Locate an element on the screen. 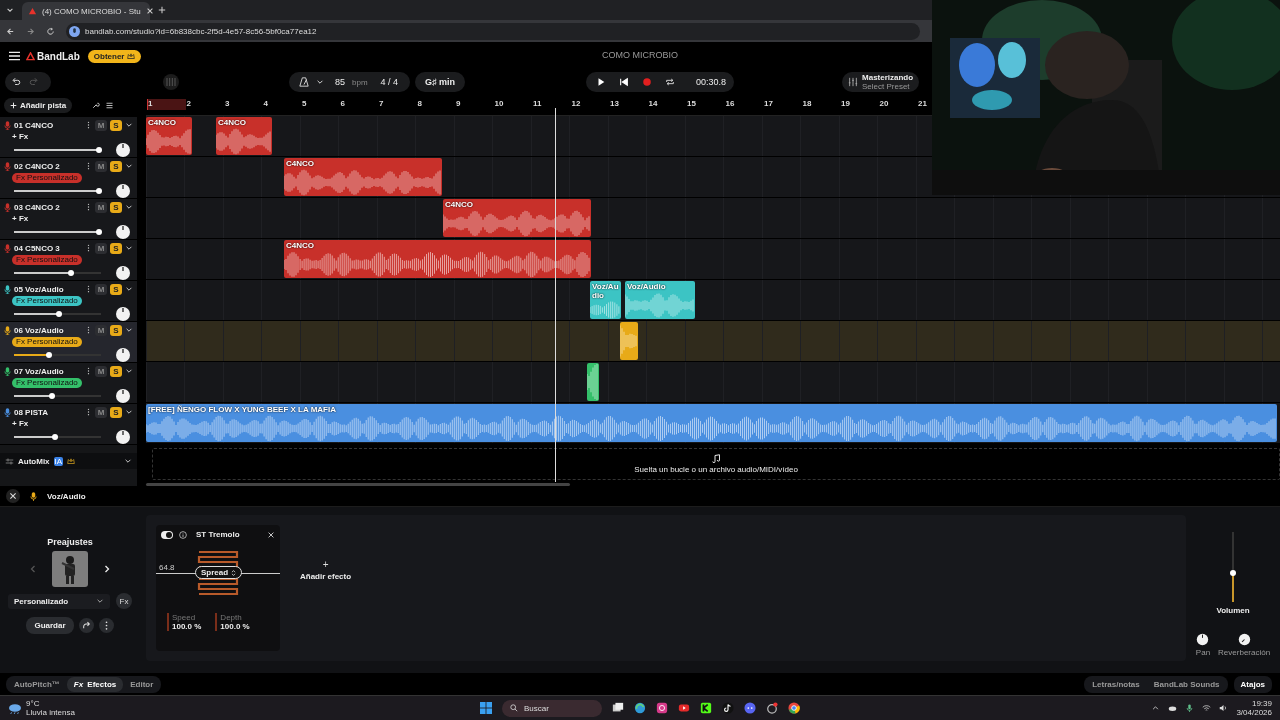 The image size is (1280, 720). chrome-icon is located at coordinates (794, 708).